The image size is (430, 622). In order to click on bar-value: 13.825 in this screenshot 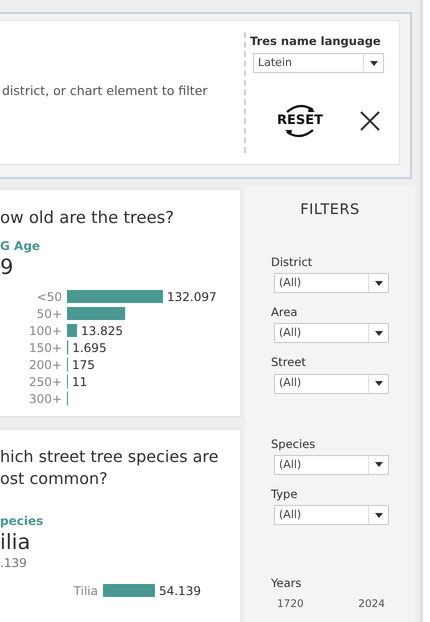, I will do `click(102, 331)`.